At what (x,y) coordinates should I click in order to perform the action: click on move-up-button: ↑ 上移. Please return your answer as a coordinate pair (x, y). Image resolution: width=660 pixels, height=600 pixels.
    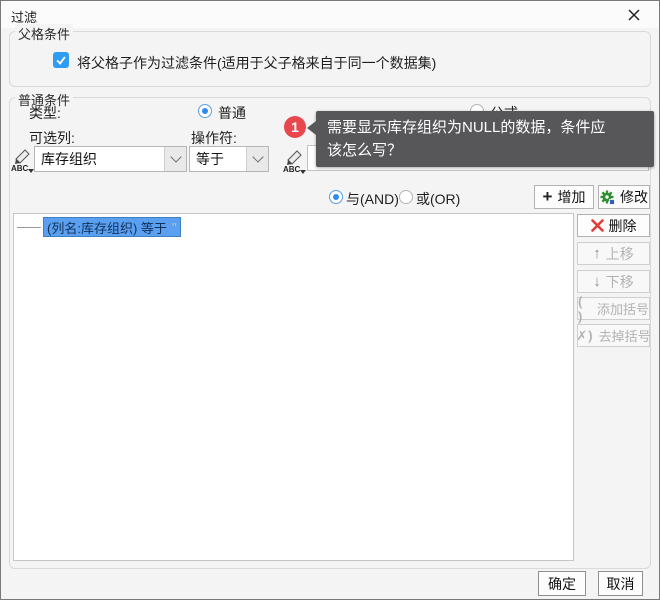
    Looking at the image, I should click on (613, 253).